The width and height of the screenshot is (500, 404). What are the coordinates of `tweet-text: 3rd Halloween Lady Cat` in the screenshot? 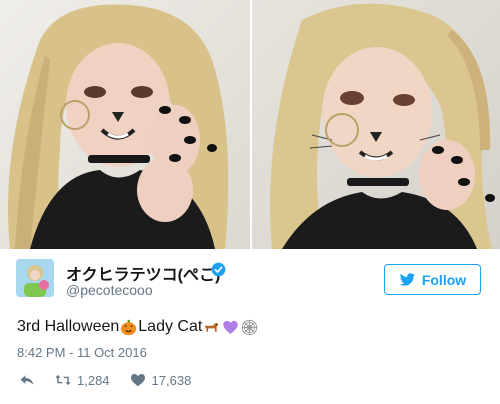 It's located at (138, 327).